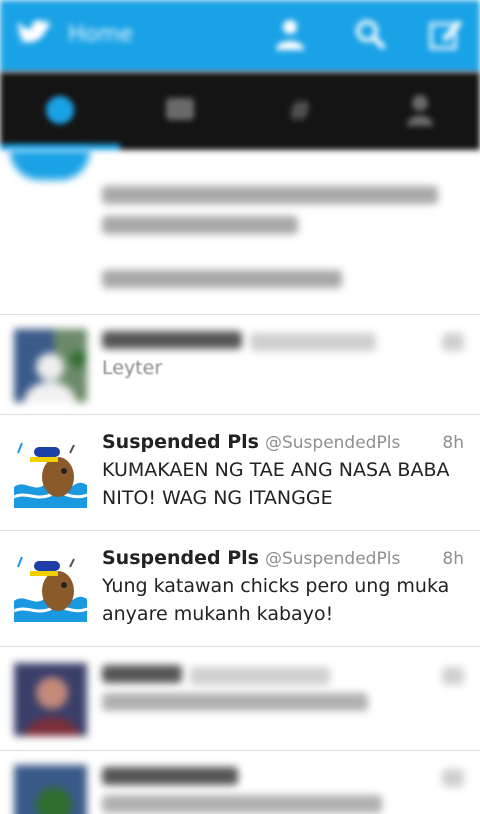 The width and height of the screenshot is (480, 814). I want to click on tab-bar: #, so click(240, 111).